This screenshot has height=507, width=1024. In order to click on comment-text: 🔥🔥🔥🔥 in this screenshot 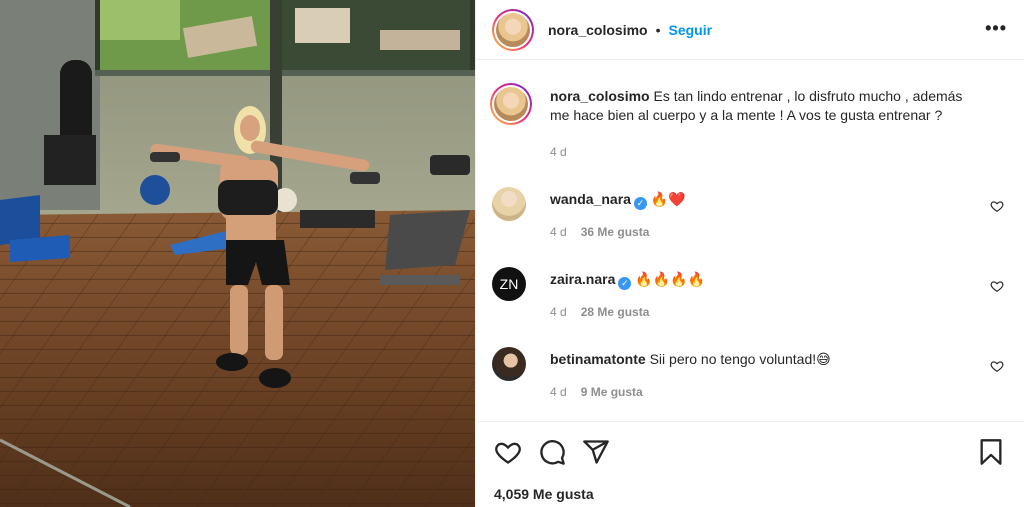, I will do `click(670, 279)`.